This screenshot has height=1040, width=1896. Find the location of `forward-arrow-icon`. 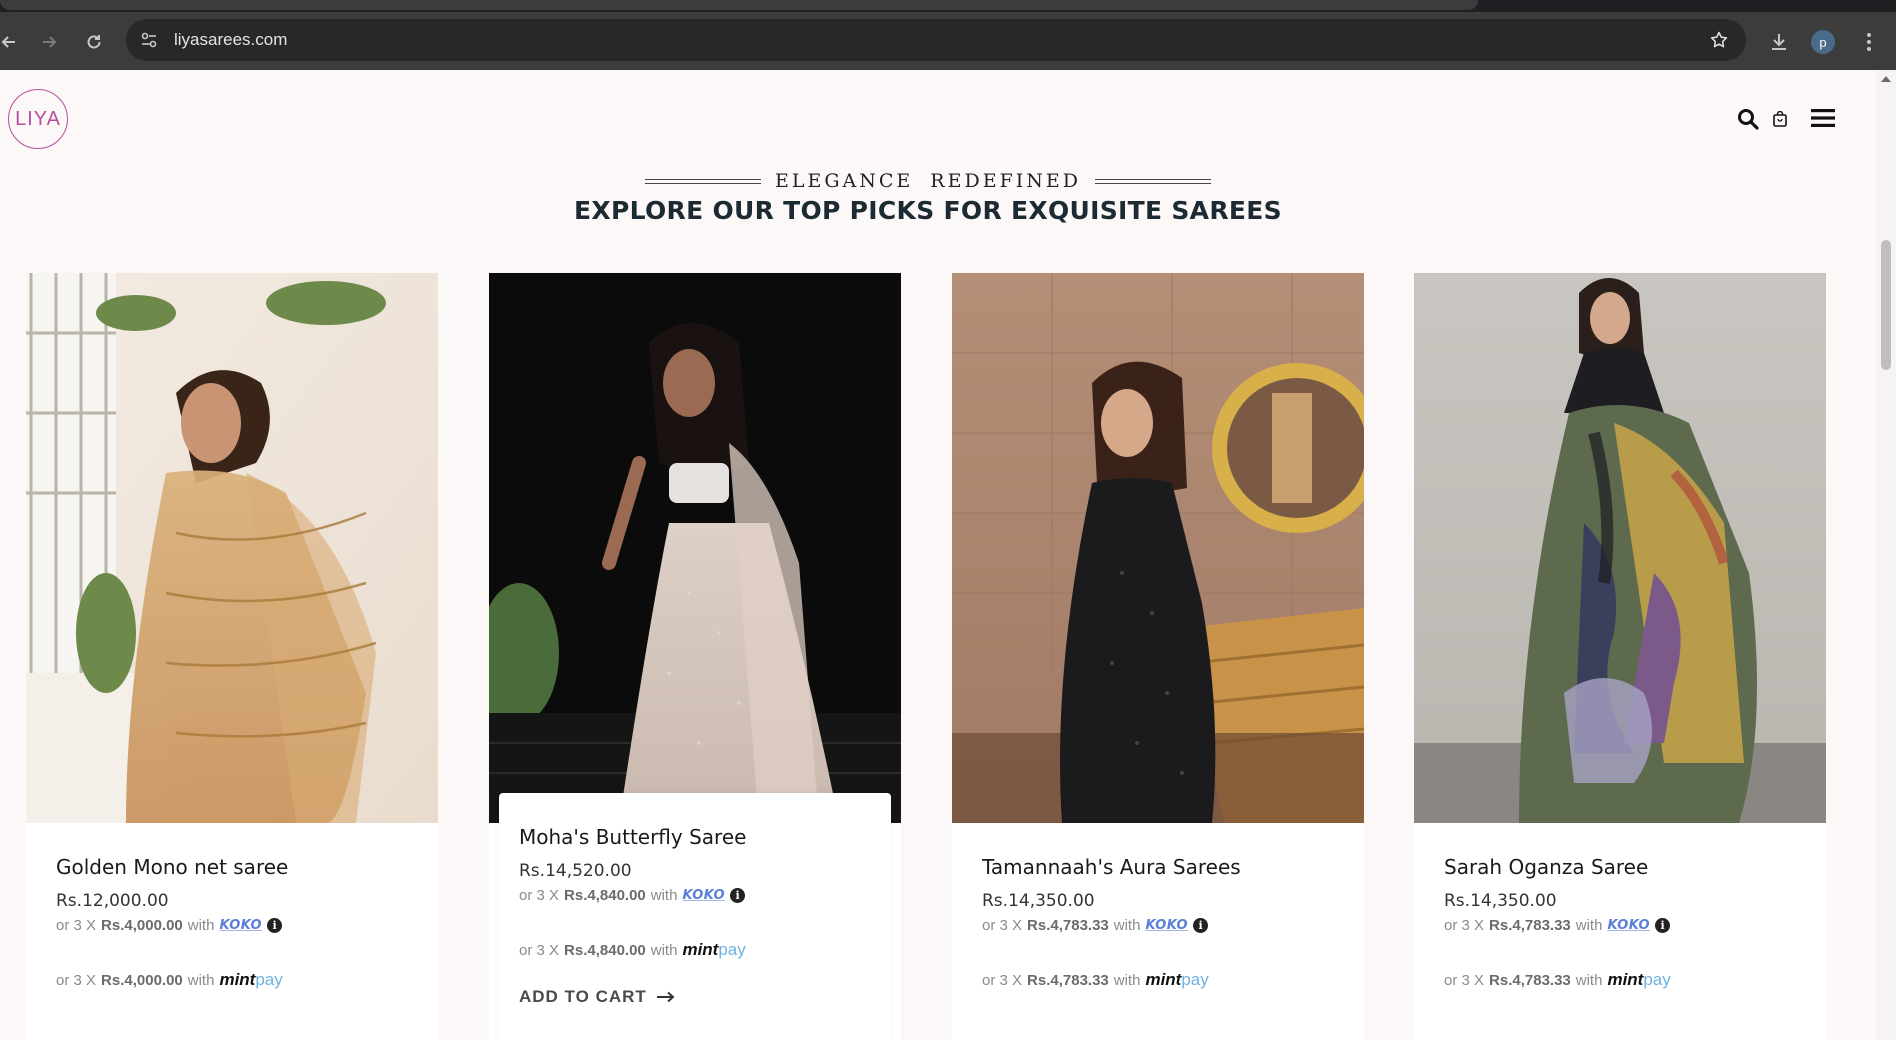

forward-arrow-icon is located at coordinates (50, 42).